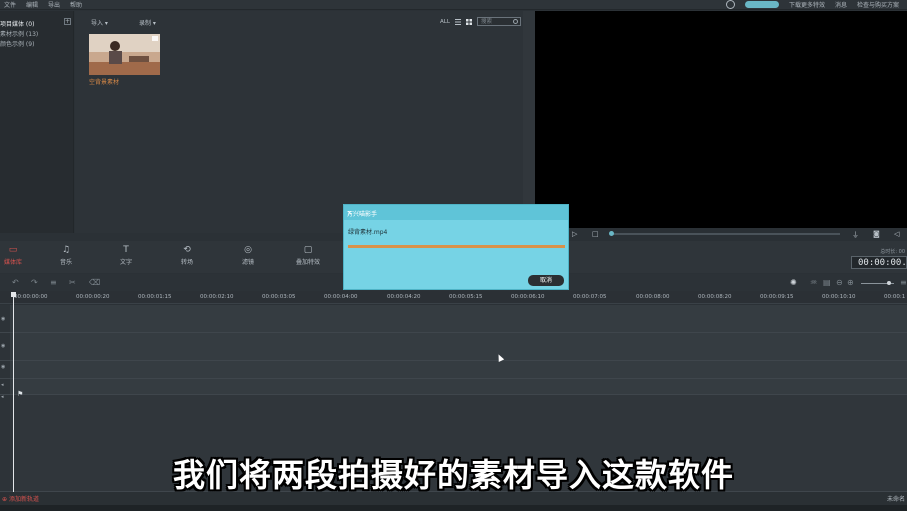 This screenshot has height=511, width=907. Describe the element at coordinates (248, 250) in the screenshot. I see `filter-icon: ◎` at that location.